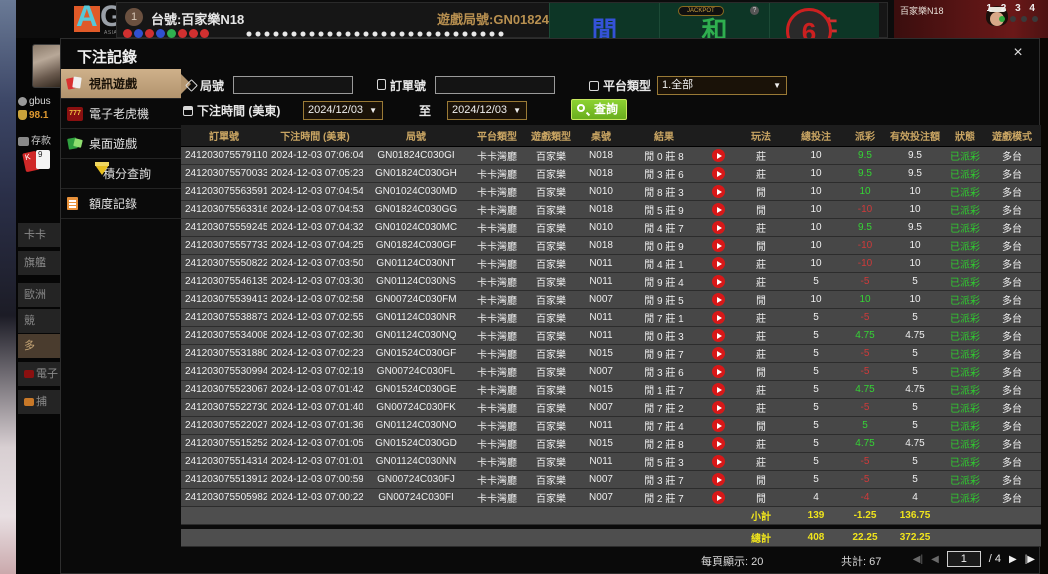  I want to click on sidebar-item-points: 積分查詢, so click(121, 174).